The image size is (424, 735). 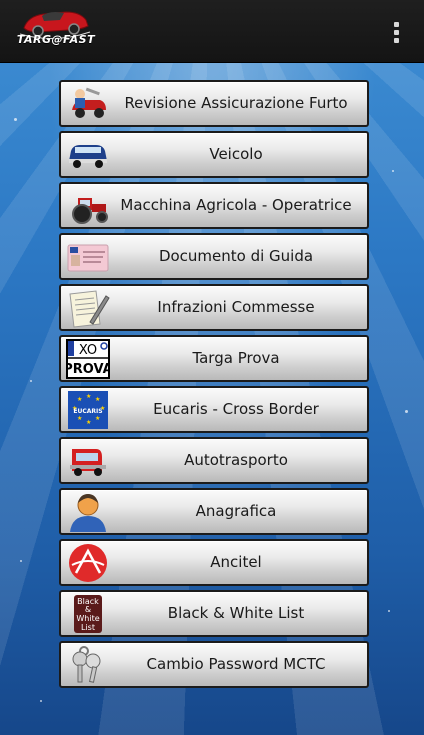 What do you see at coordinates (236, 154) in the screenshot?
I see `menu-item-label: Veicolo` at bounding box center [236, 154].